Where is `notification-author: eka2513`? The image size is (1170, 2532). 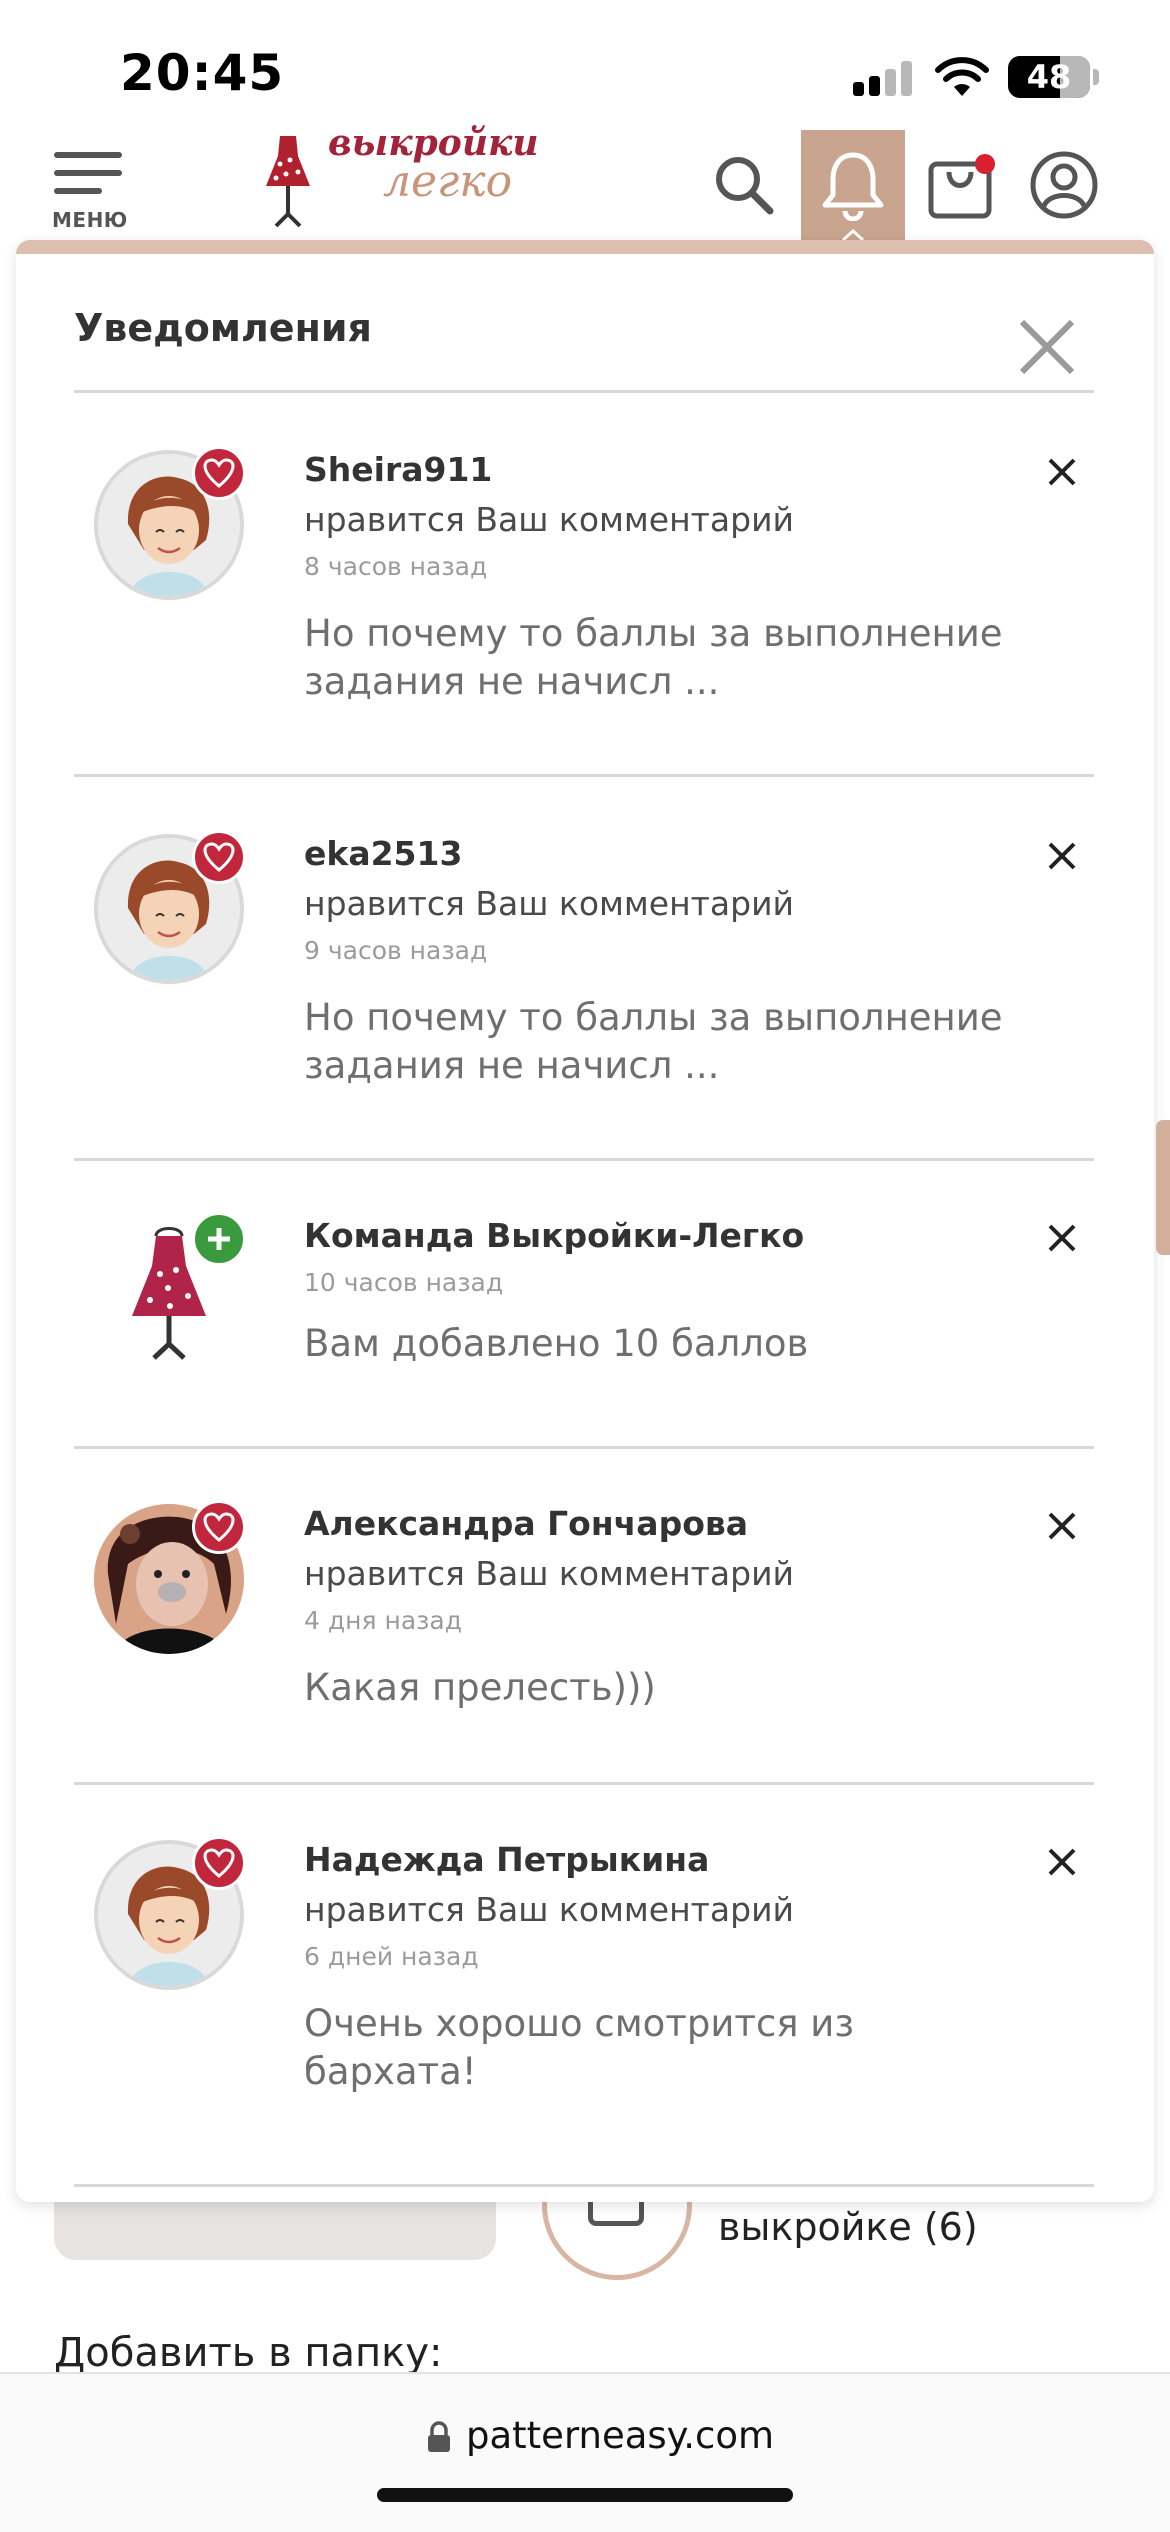 notification-author: eka2513 is located at coordinates (383, 853).